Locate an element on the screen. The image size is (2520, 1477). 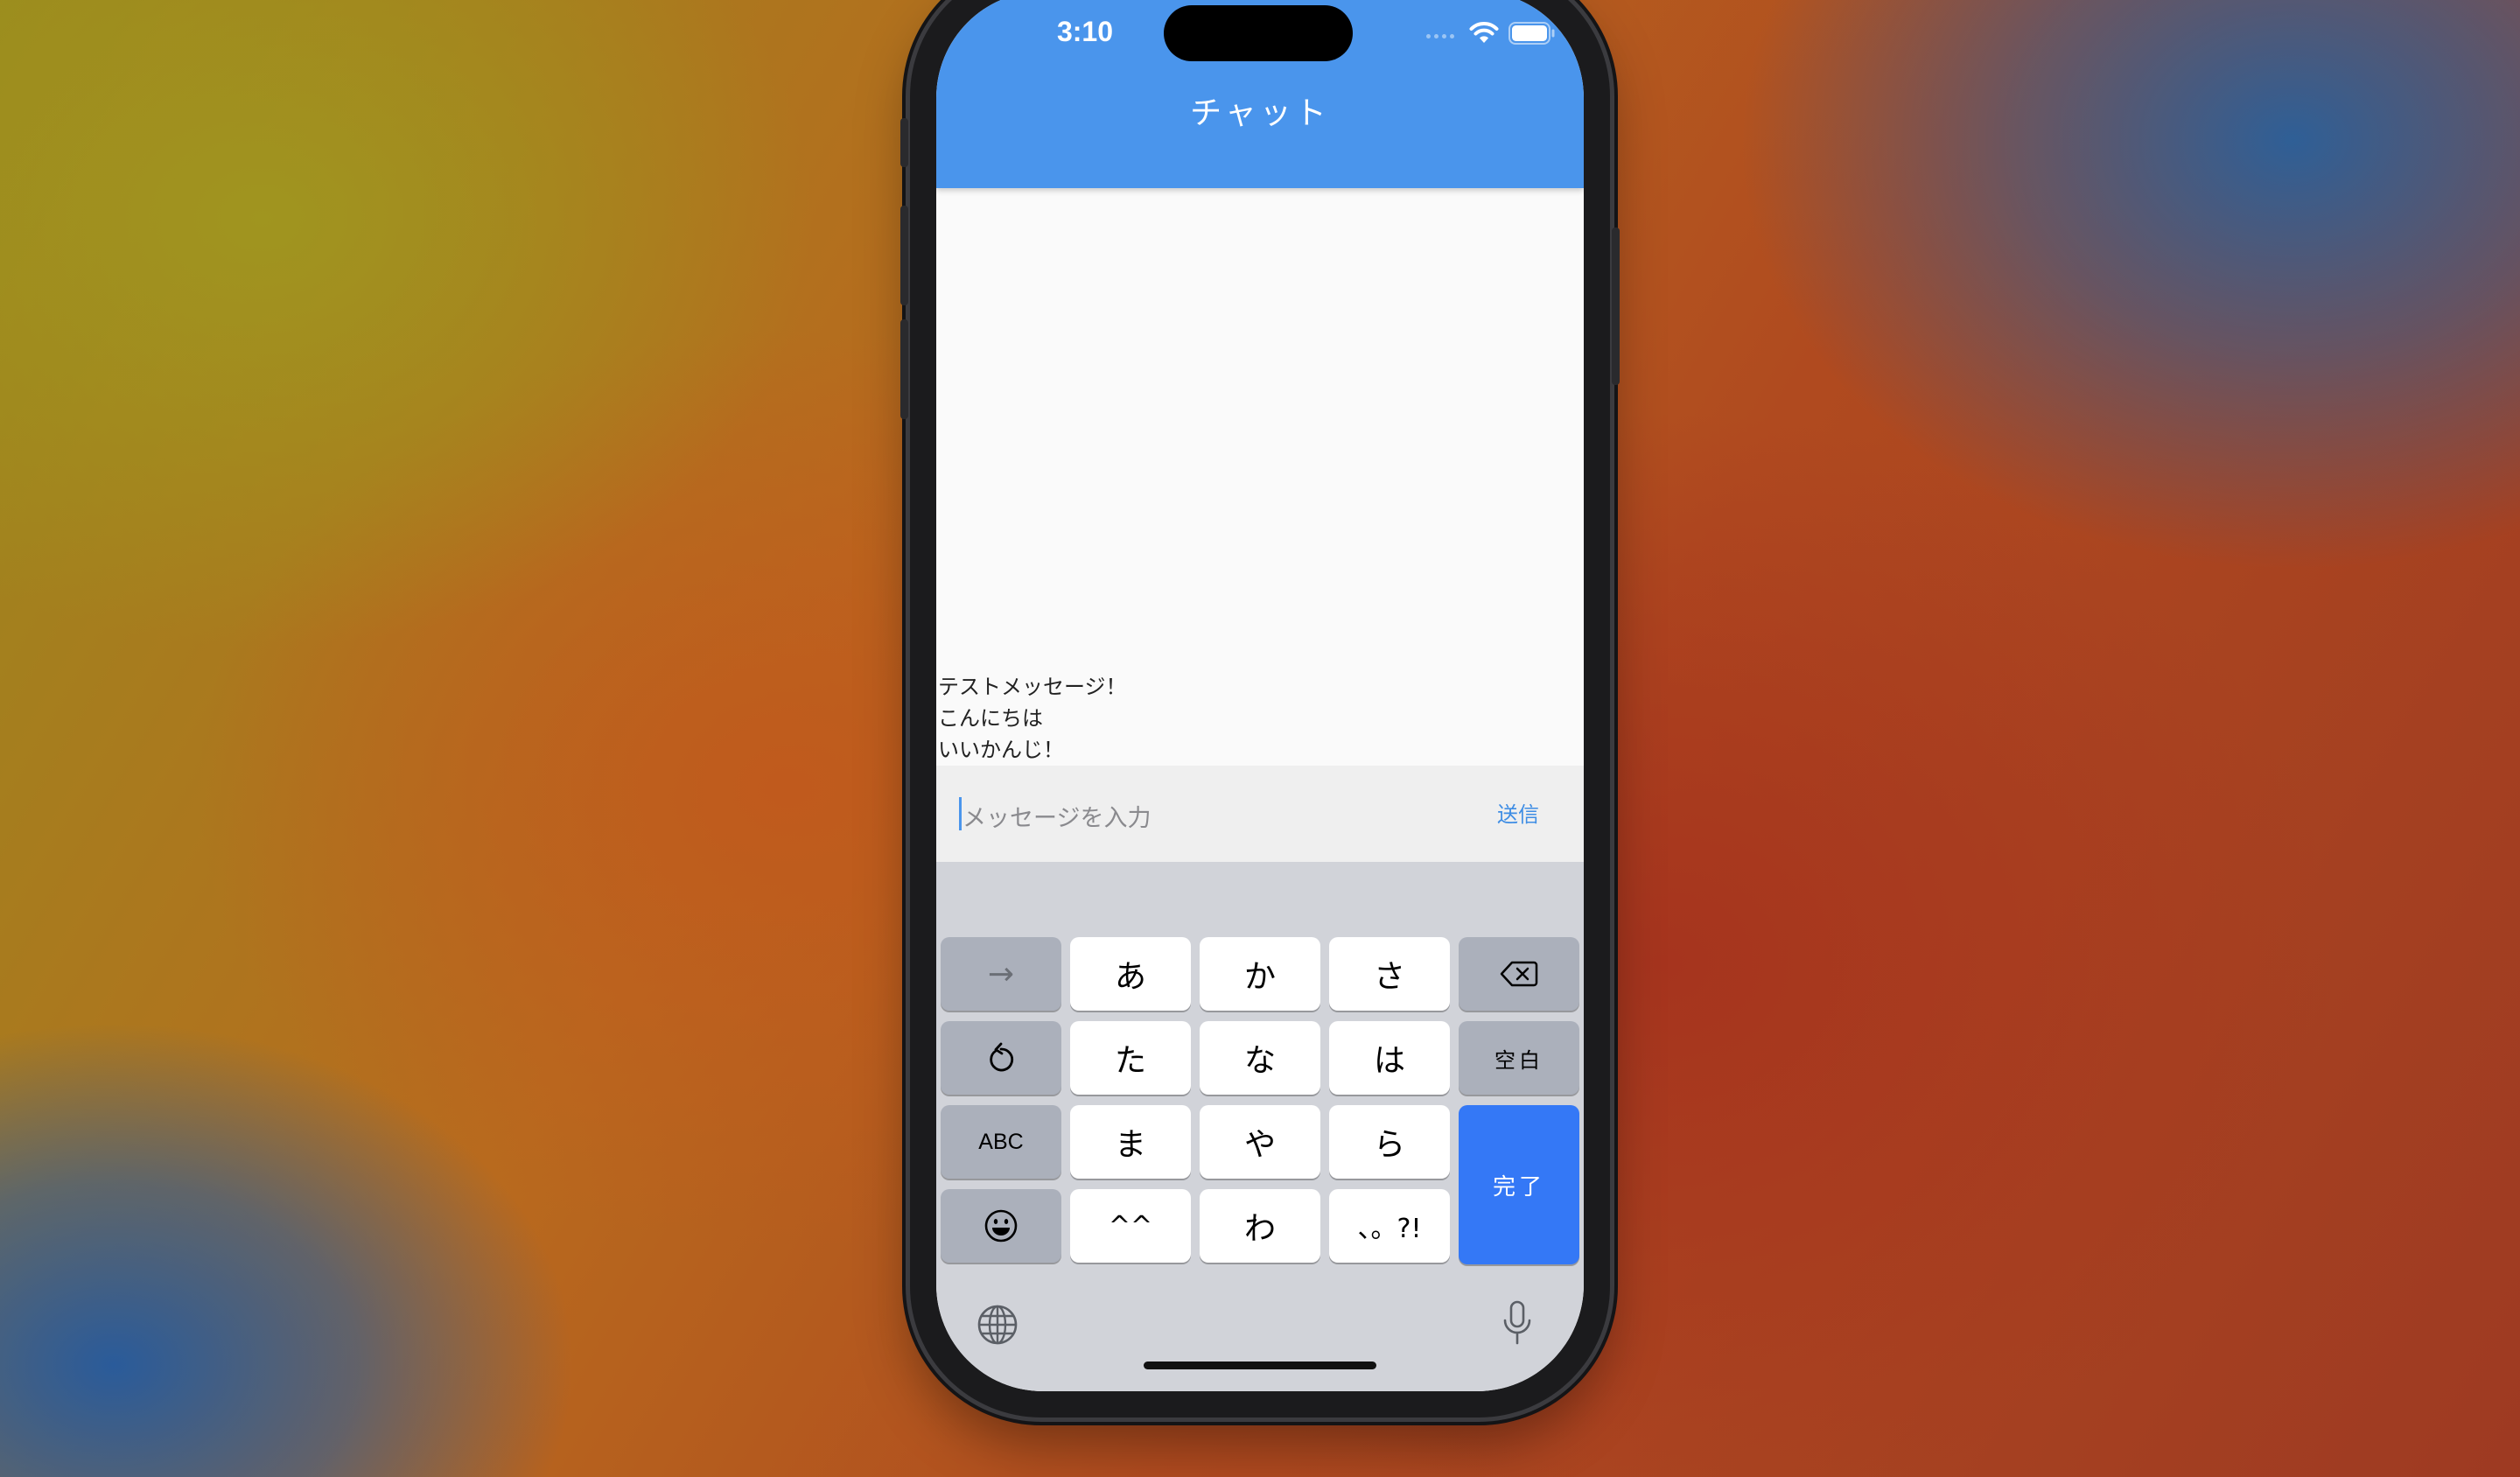
nav-bar: 3:10 チャット is located at coordinates (1260, 94).